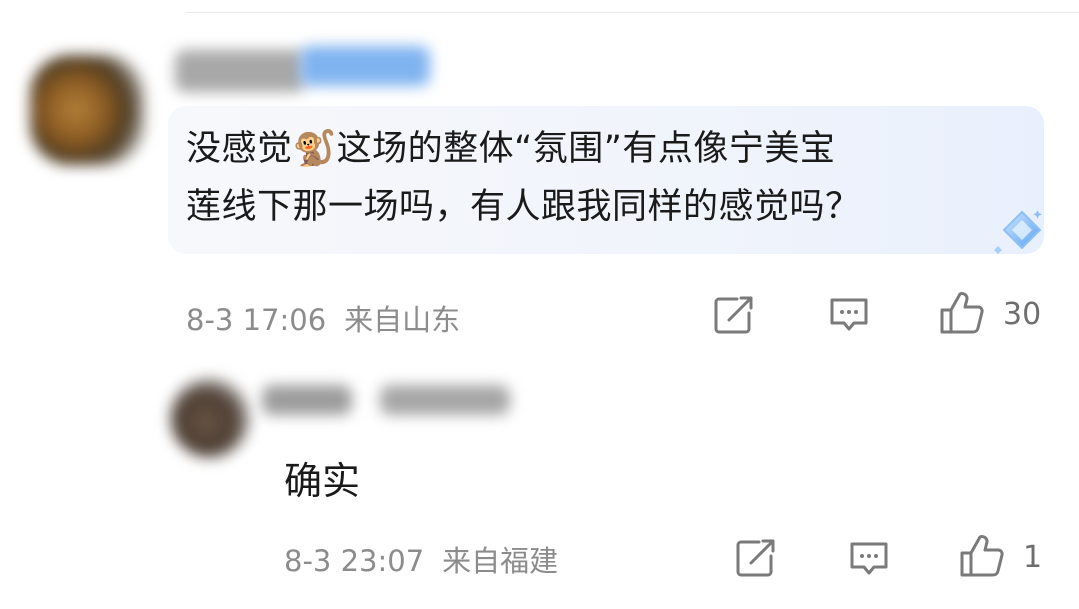  I want to click on like-count: 30, so click(1022, 314).